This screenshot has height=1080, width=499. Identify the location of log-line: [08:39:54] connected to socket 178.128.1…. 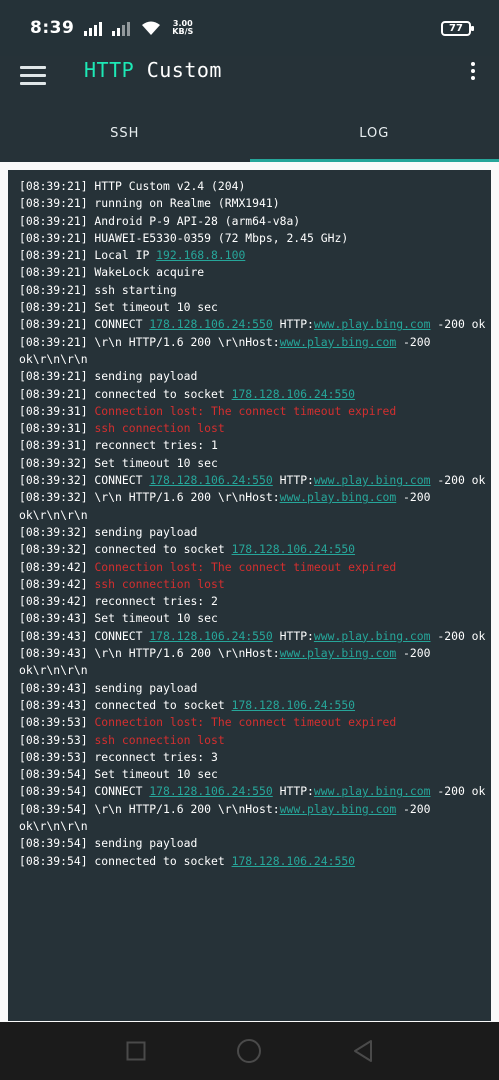
(255, 861).